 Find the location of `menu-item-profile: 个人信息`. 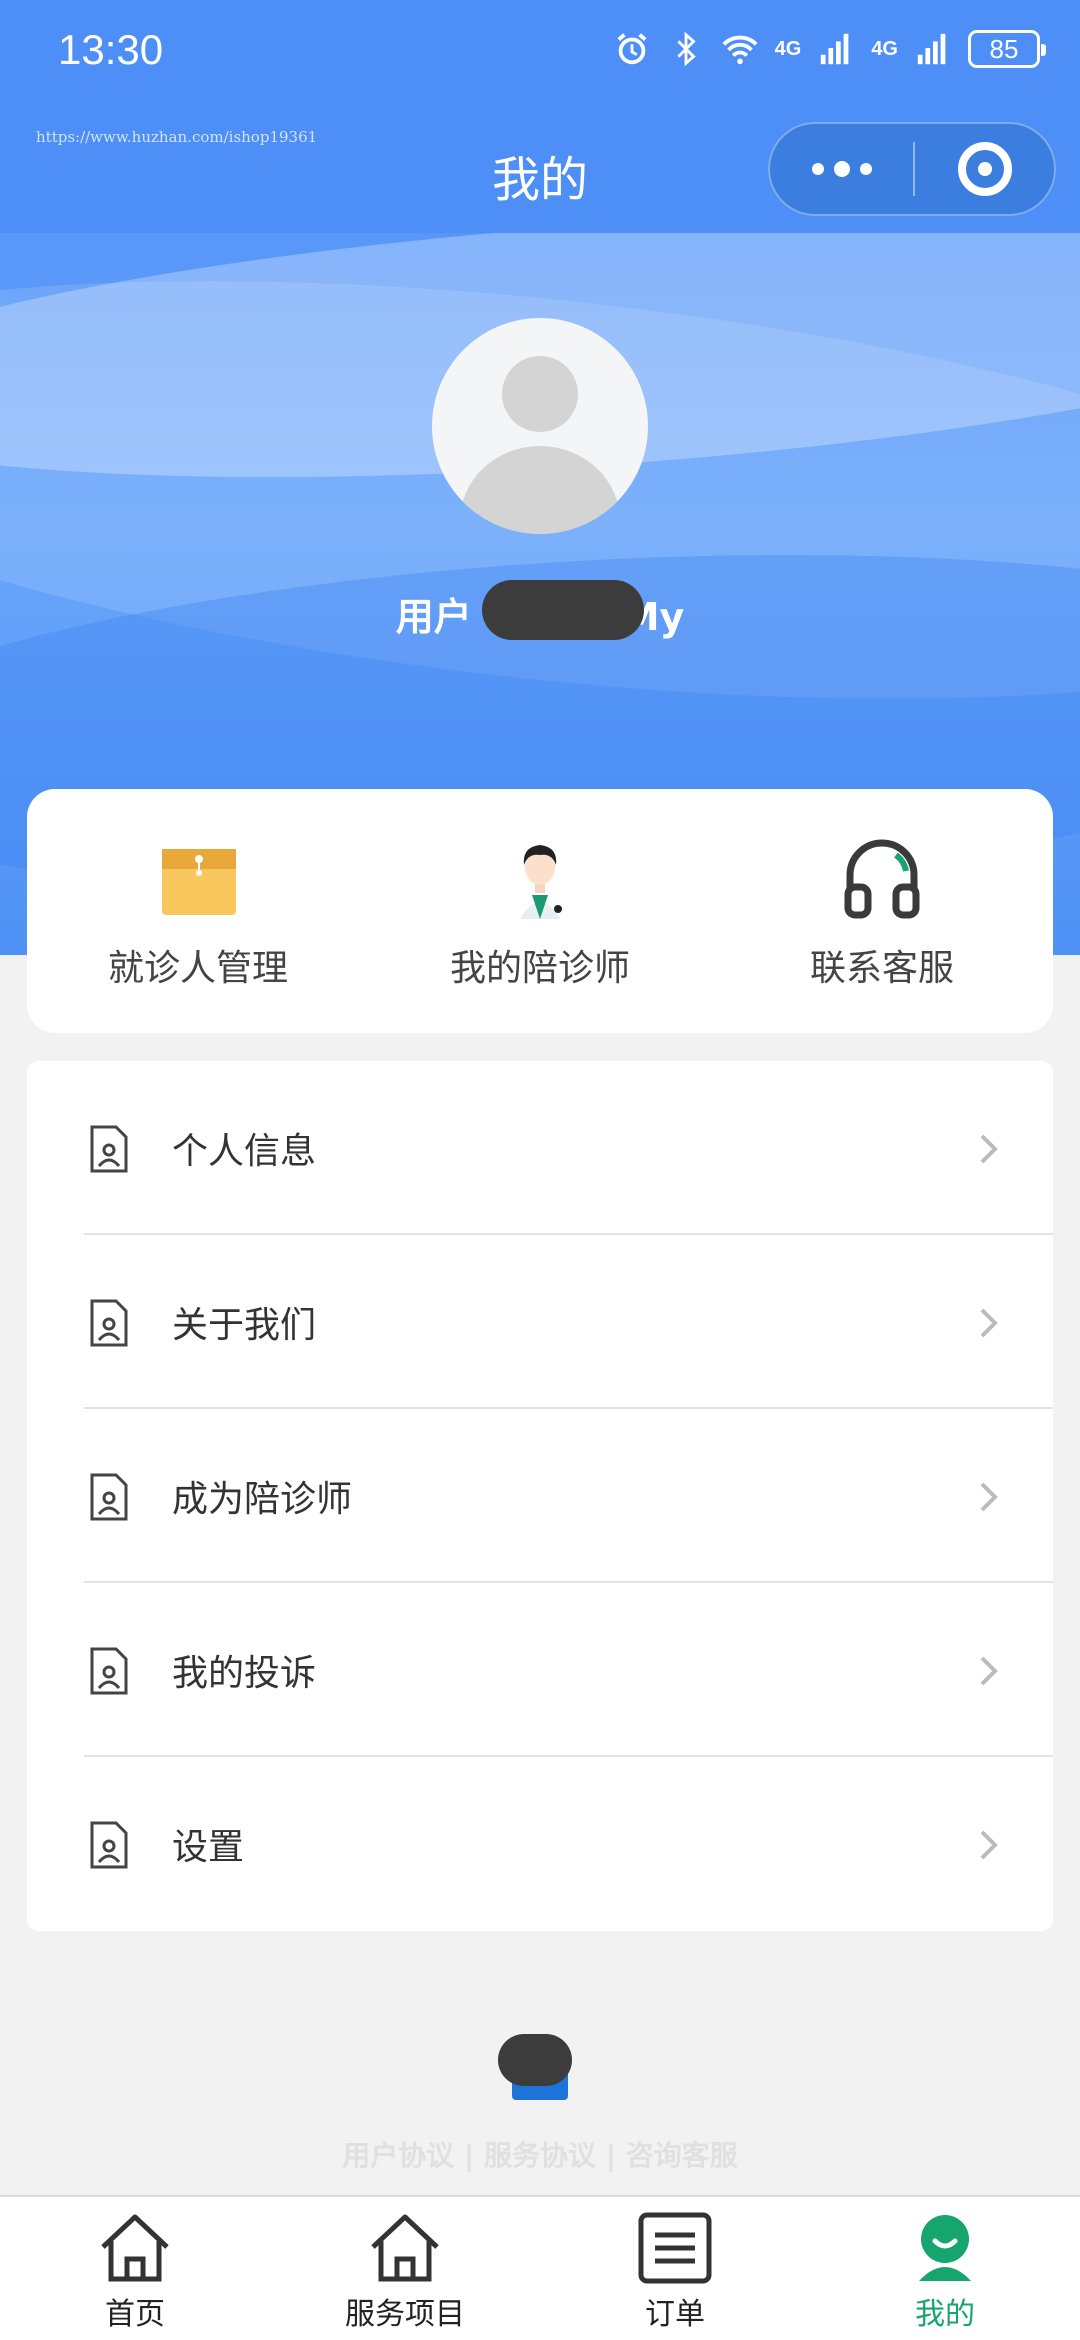

menu-item-profile: 个人信息 is located at coordinates (540, 1148).